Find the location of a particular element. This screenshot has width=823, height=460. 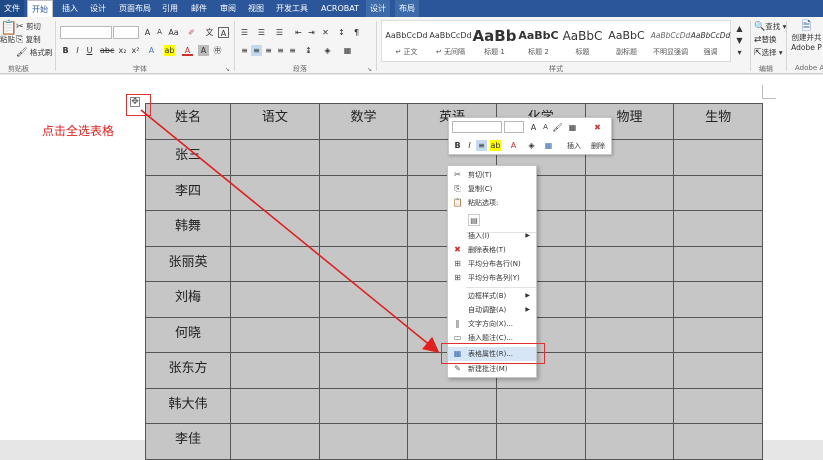

menu-item-label: 平均分布各行(N) is located at coordinates (494, 264).